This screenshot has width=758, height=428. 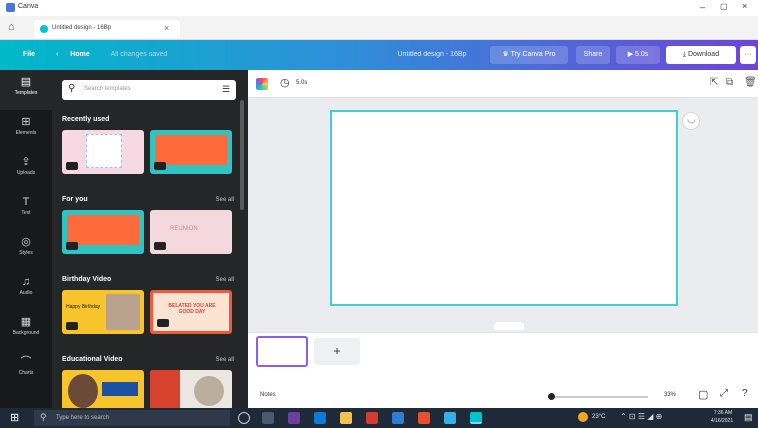 I want to click on page-options-button: ◡, so click(x=691, y=121).